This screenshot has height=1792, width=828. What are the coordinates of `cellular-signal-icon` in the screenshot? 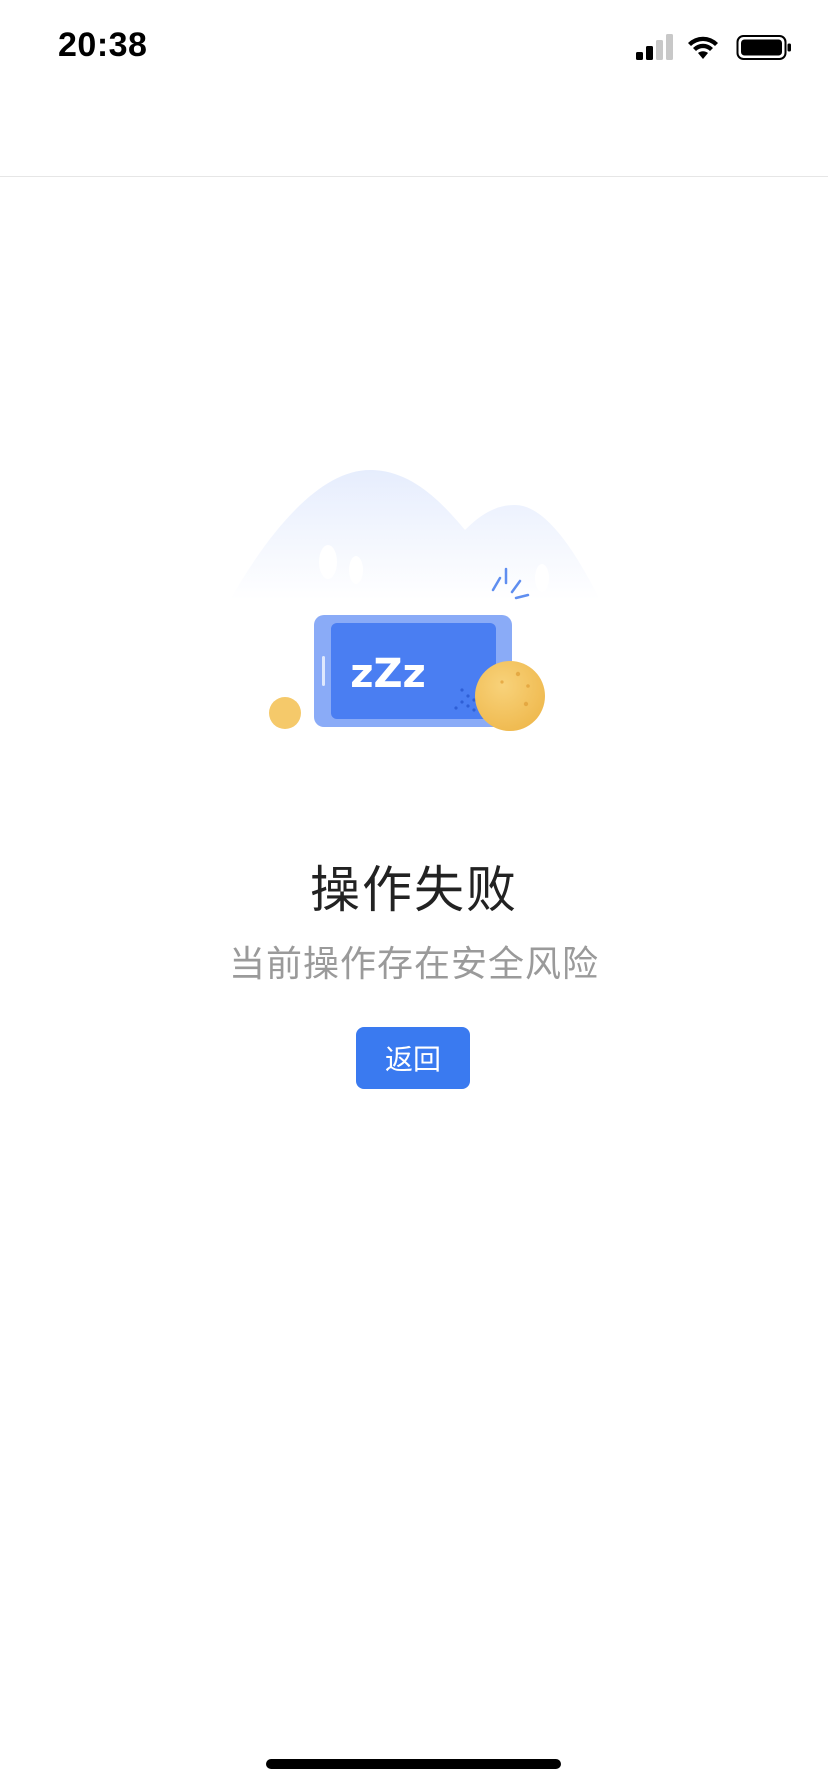 It's located at (654, 47).